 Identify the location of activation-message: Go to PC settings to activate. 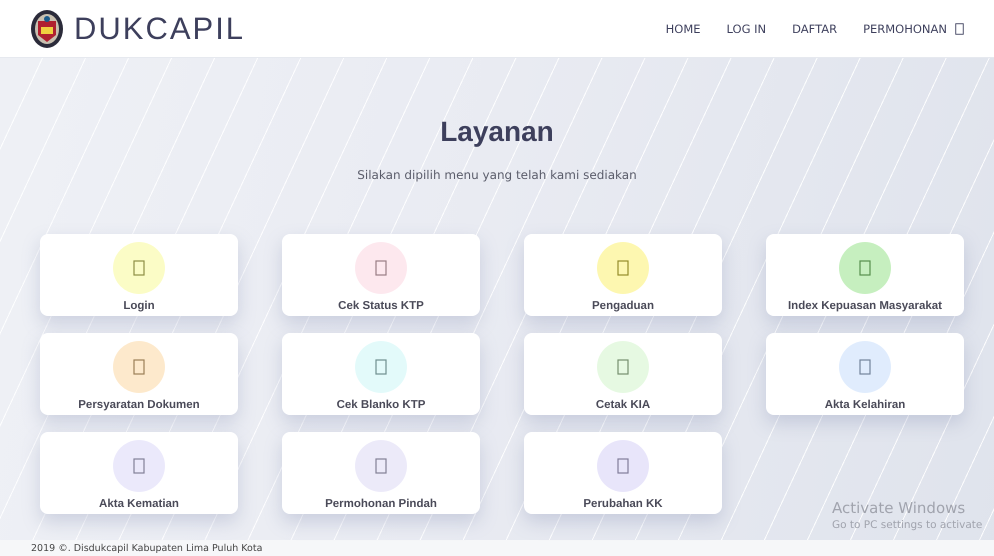
(907, 525).